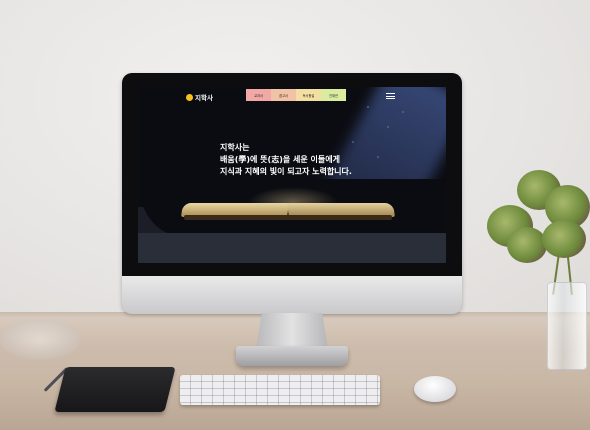 This screenshot has height=430, width=590. I want to click on mouse, so click(435, 389).